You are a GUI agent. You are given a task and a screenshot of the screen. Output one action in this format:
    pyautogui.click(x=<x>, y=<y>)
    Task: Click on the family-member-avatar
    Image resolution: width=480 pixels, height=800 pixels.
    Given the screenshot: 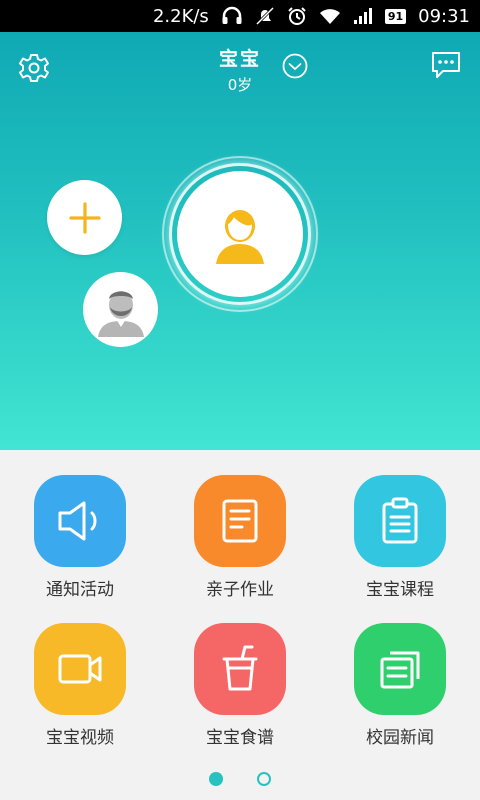 What is the action you would take?
    pyautogui.click(x=120, y=309)
    